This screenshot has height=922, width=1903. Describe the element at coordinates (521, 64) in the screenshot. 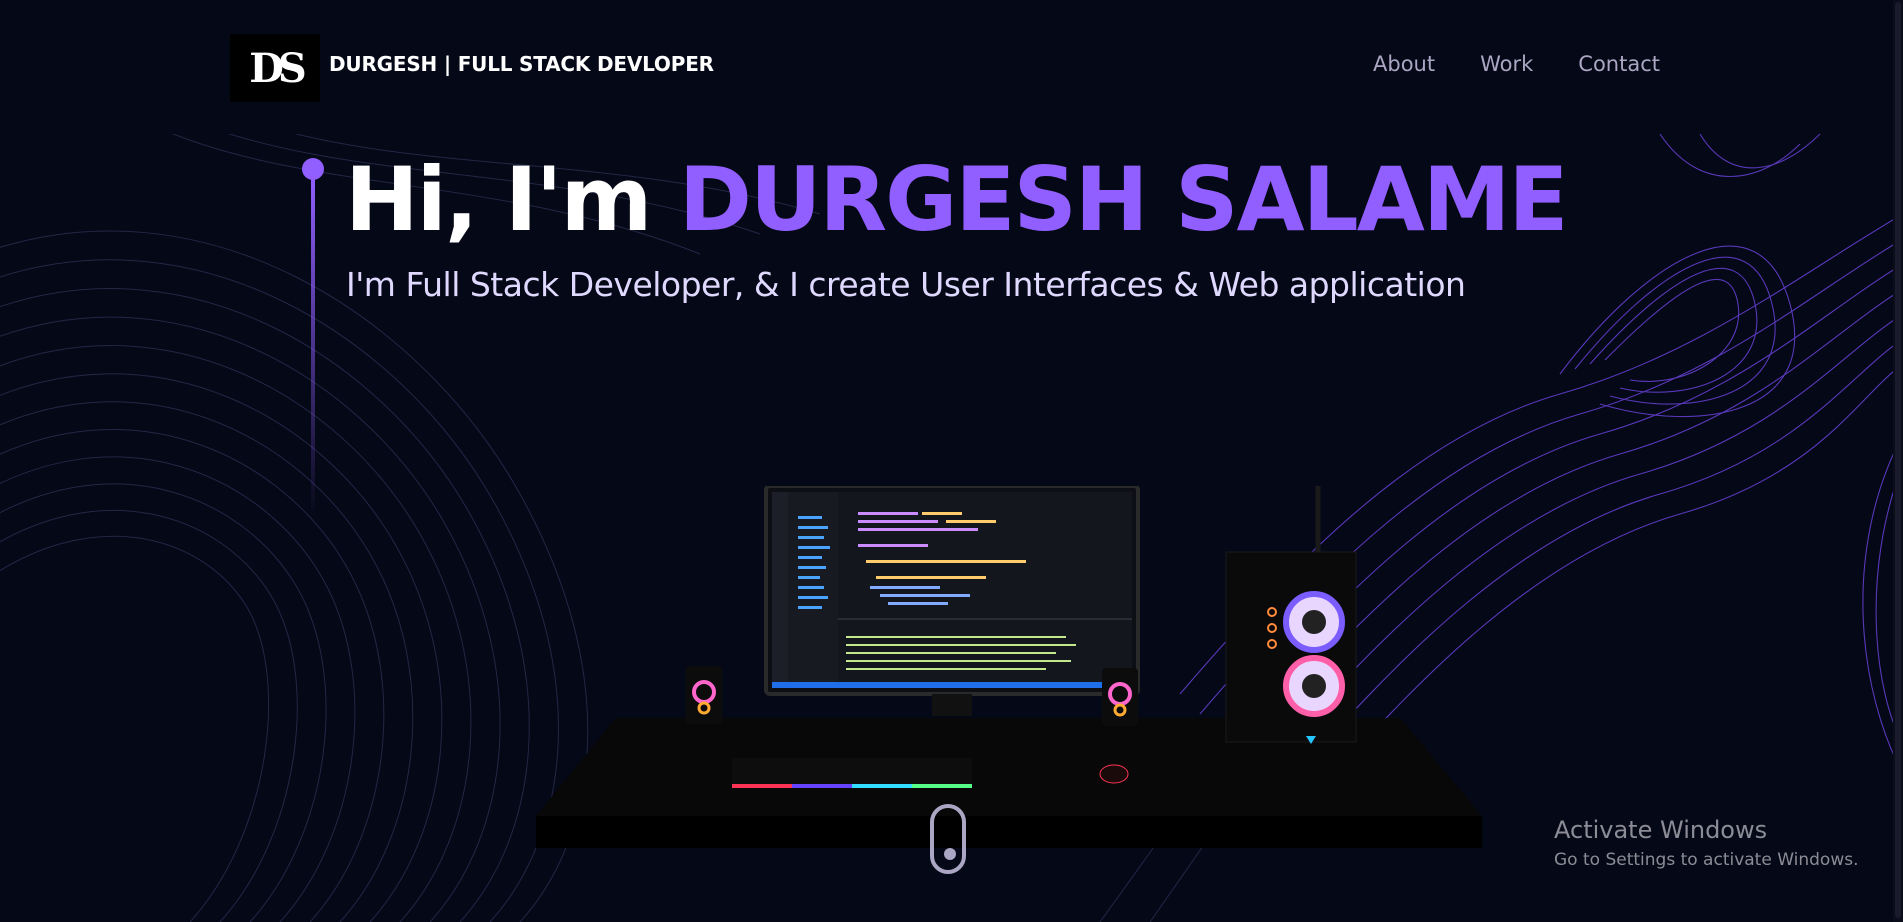

I see `brand-name: DURGESH | FULL STACK DEVLOPER` at that location.